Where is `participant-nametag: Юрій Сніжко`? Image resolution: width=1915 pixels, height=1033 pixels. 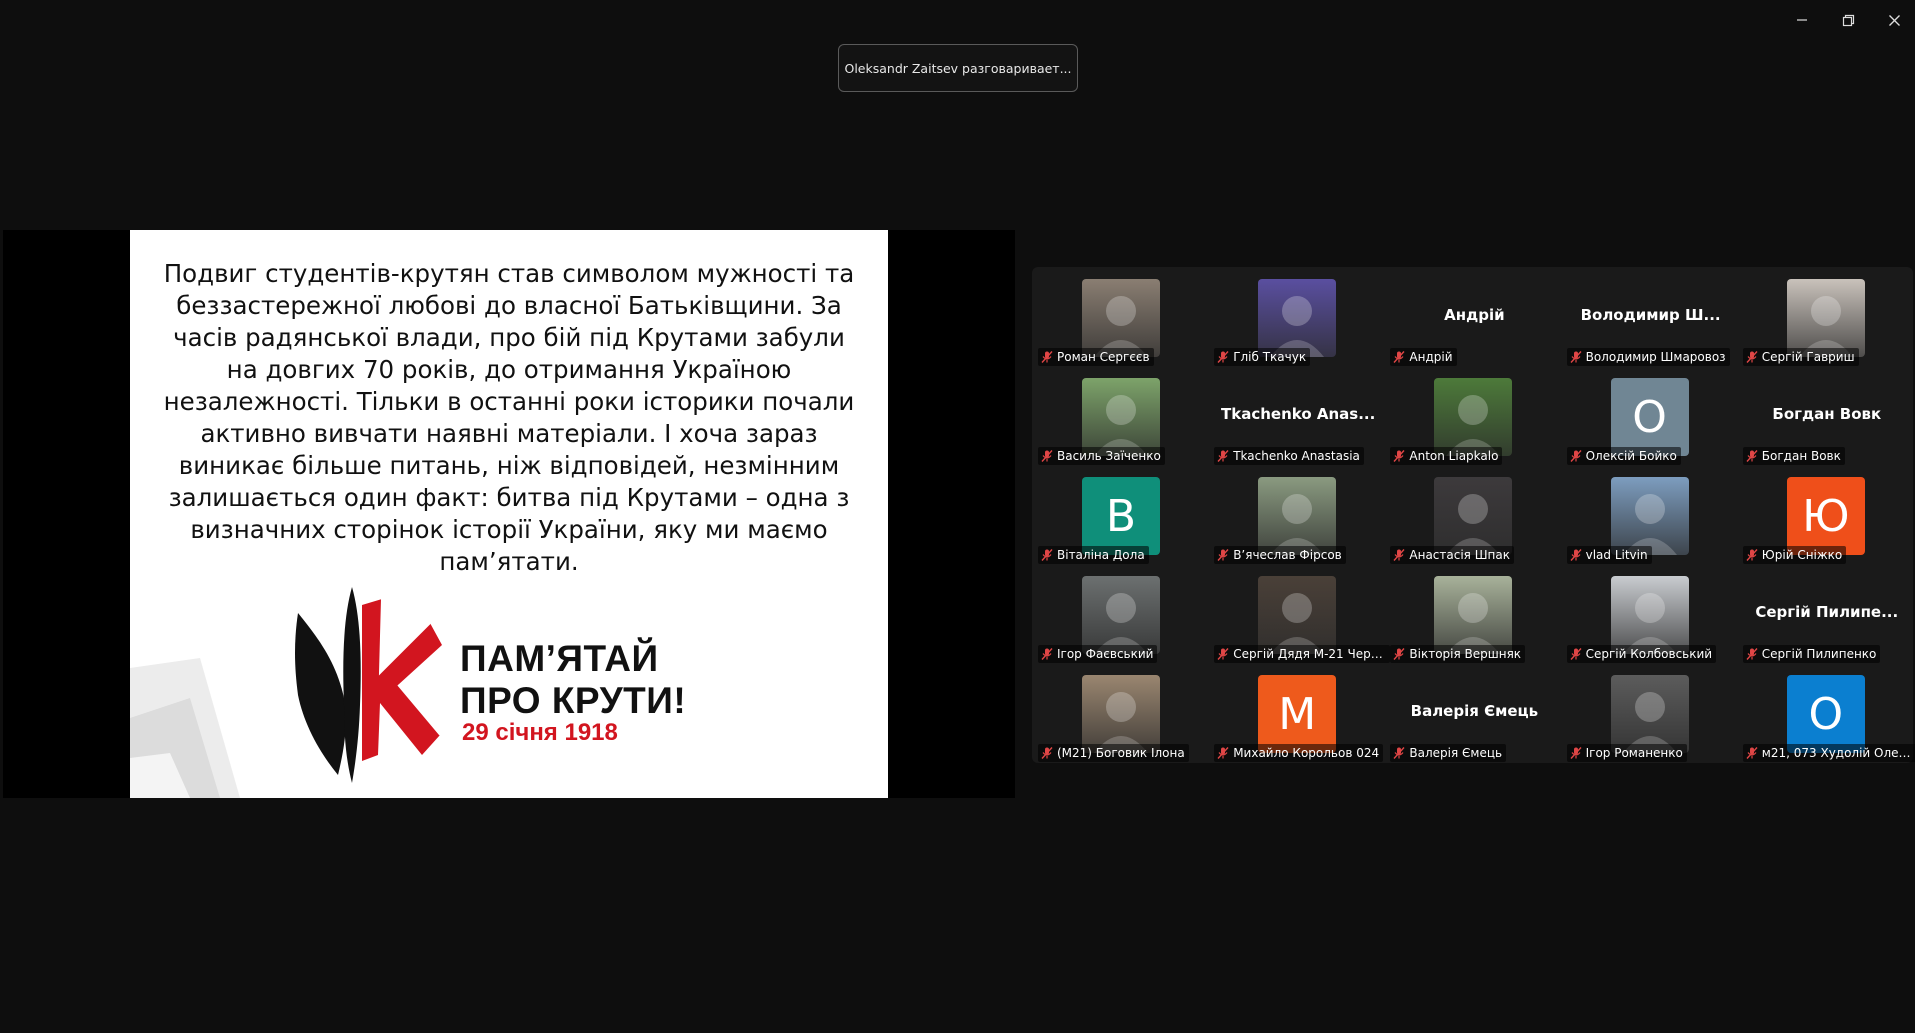
participant-nametag: Юрій Сніжко is located at coordinates (1794, 555).